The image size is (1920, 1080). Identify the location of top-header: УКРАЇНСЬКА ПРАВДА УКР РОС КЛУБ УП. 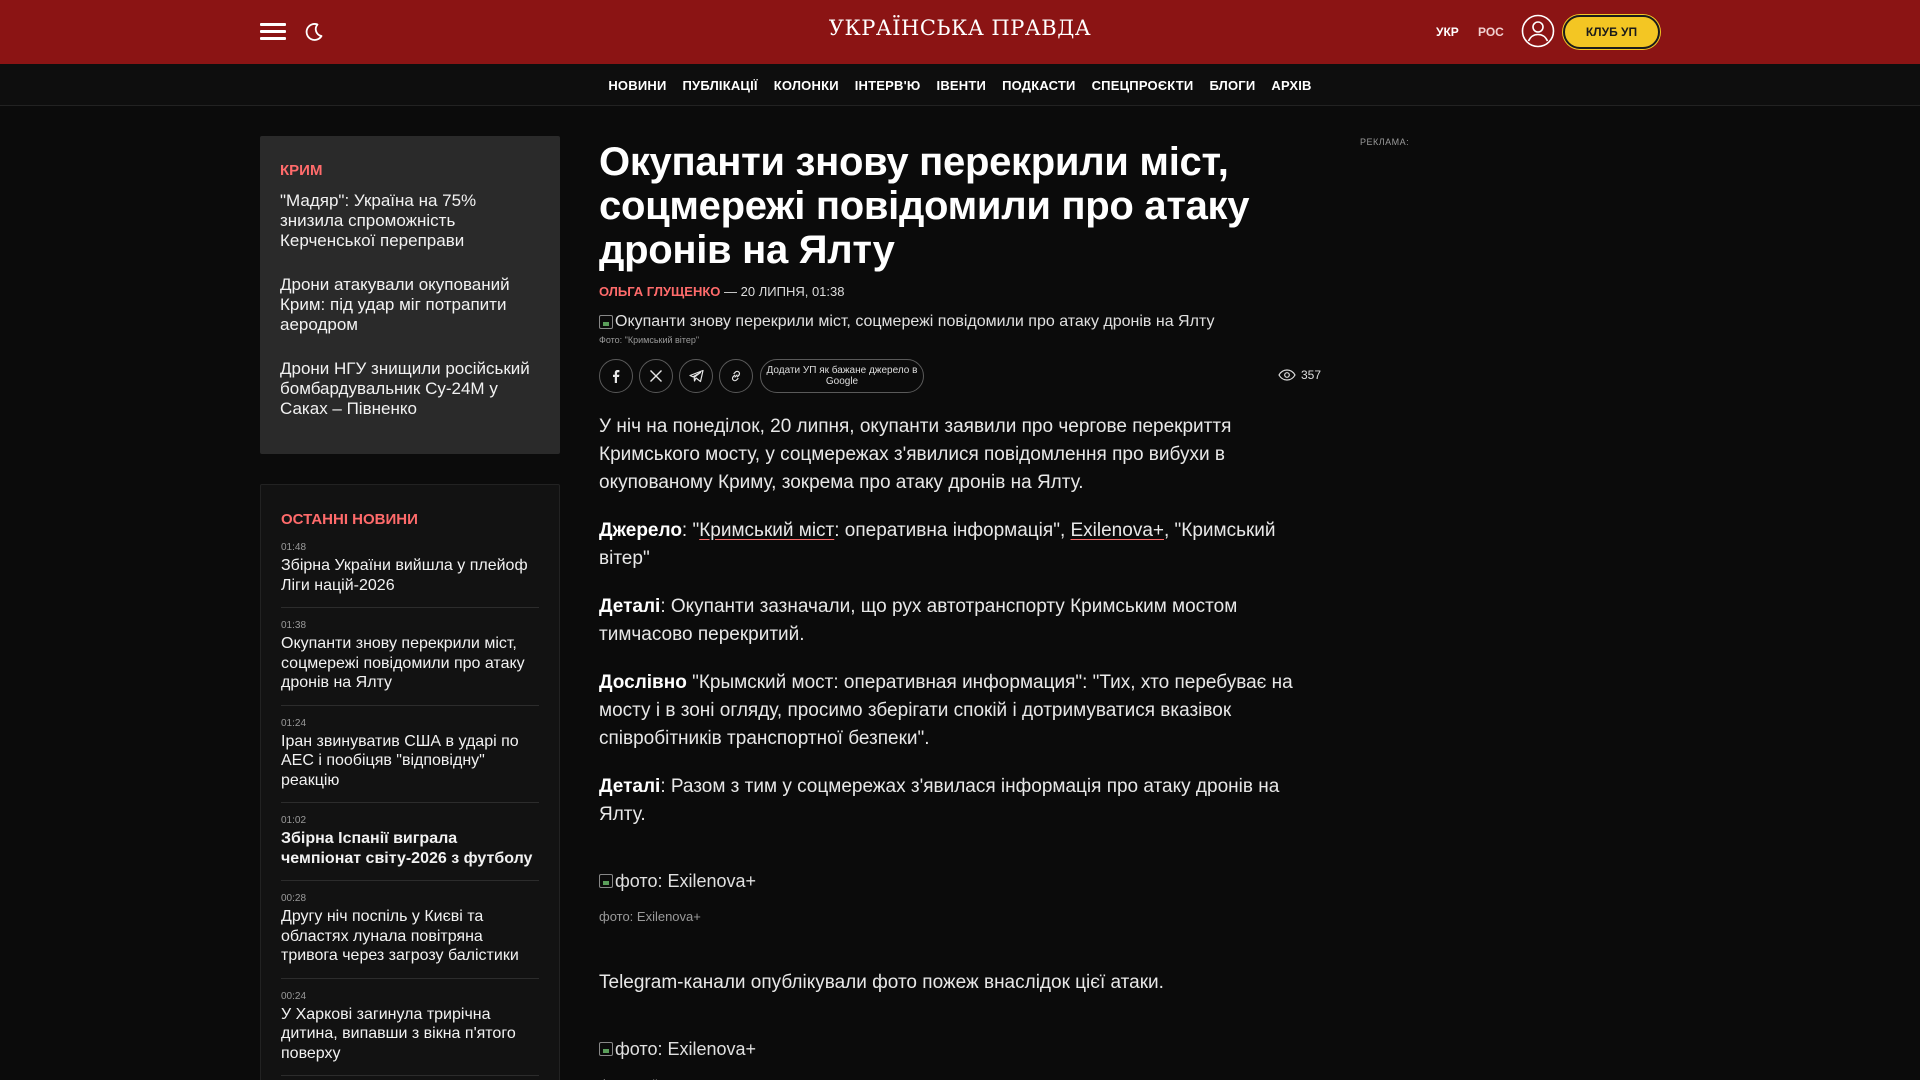
(960, 32).